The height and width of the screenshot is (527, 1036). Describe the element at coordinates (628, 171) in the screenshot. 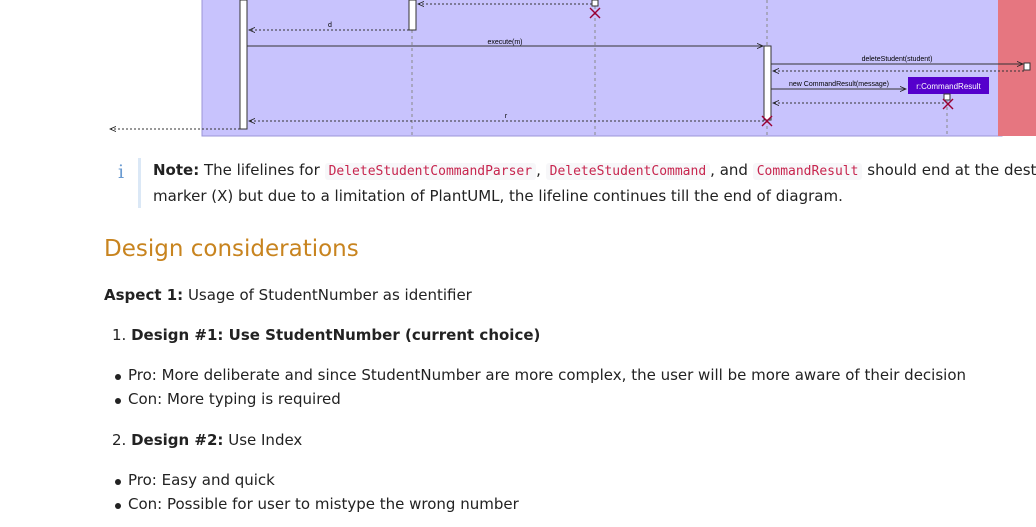

I see `code-command: DeleteStudentCommand` at that location.